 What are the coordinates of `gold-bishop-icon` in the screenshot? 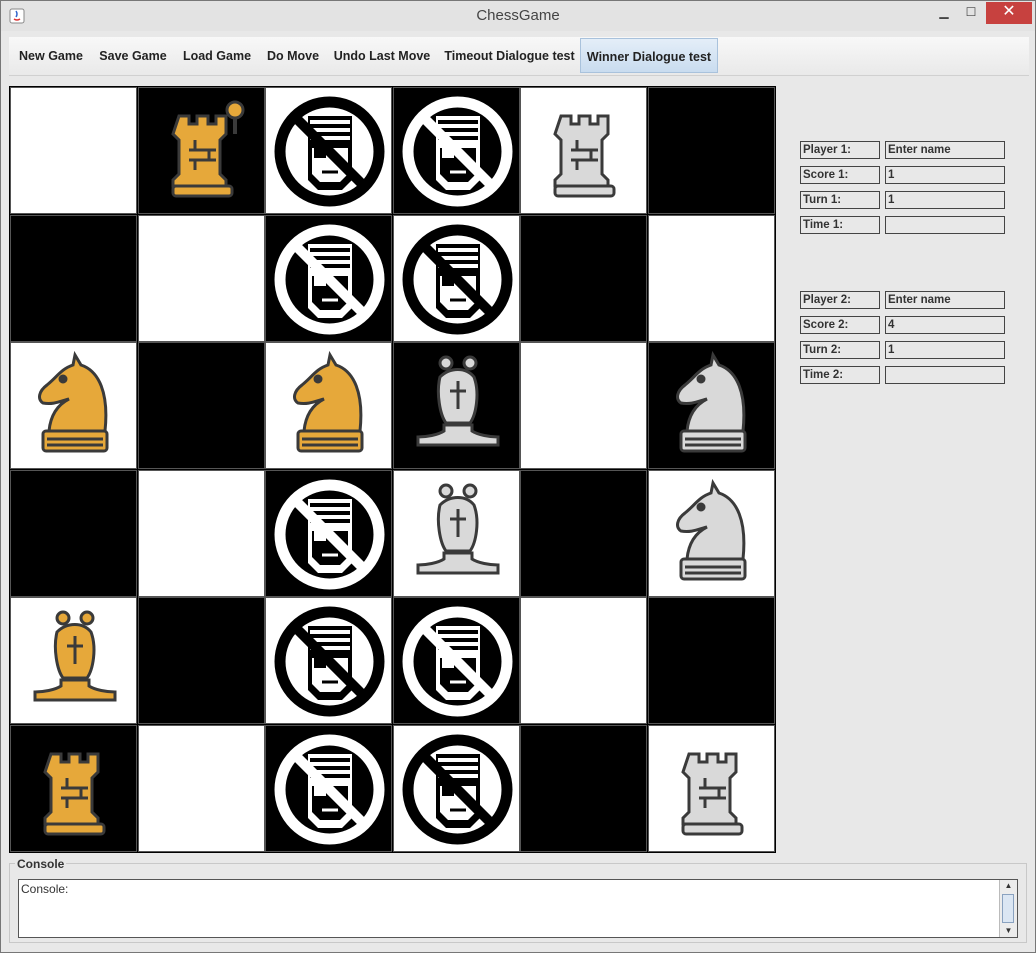 It's located at (75, 656).